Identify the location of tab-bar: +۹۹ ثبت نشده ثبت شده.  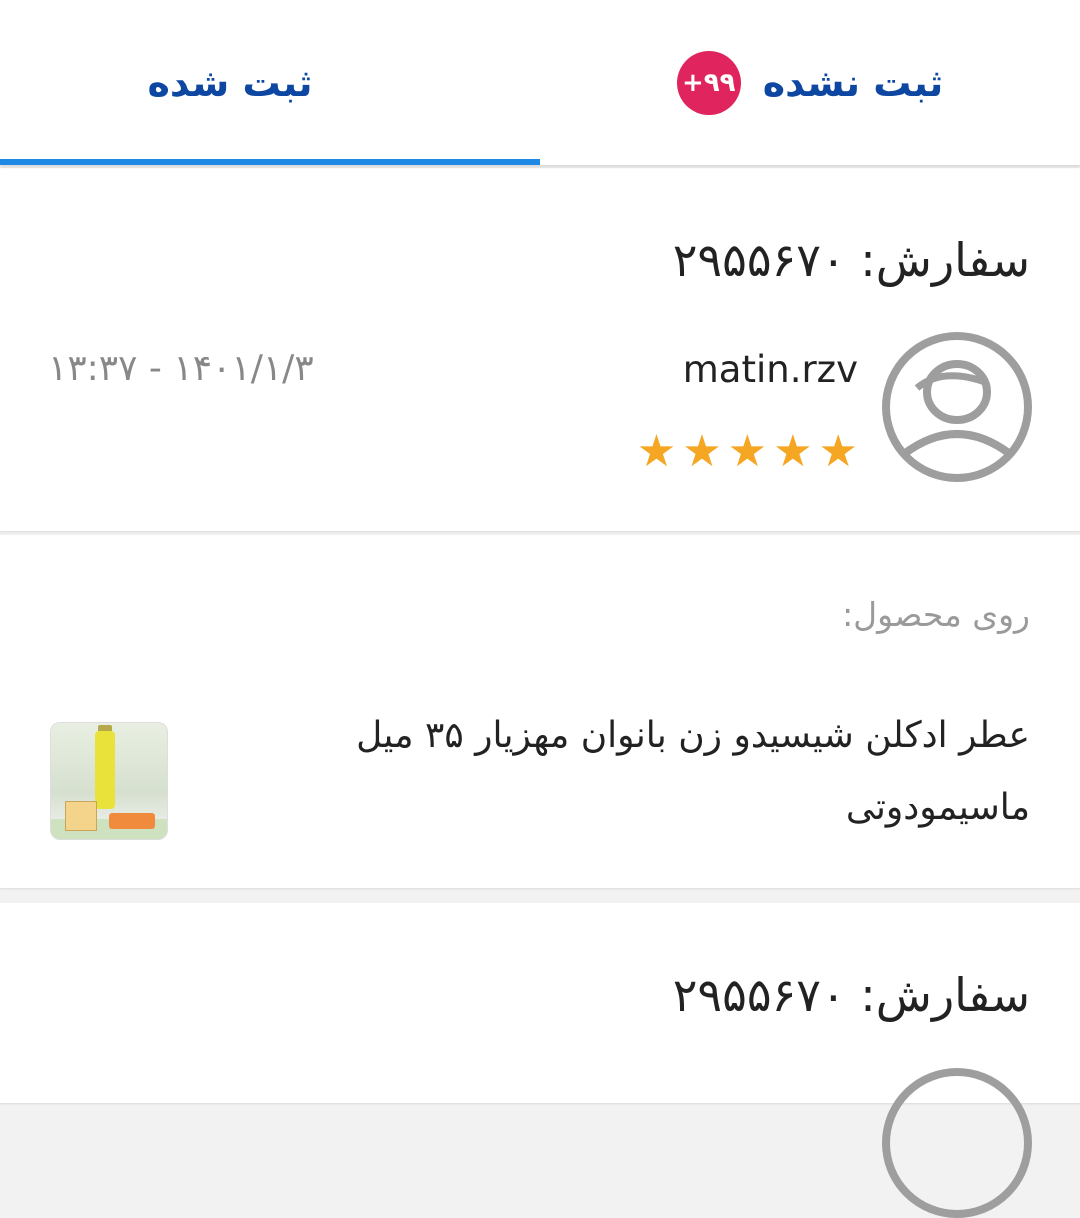
(540, 82).